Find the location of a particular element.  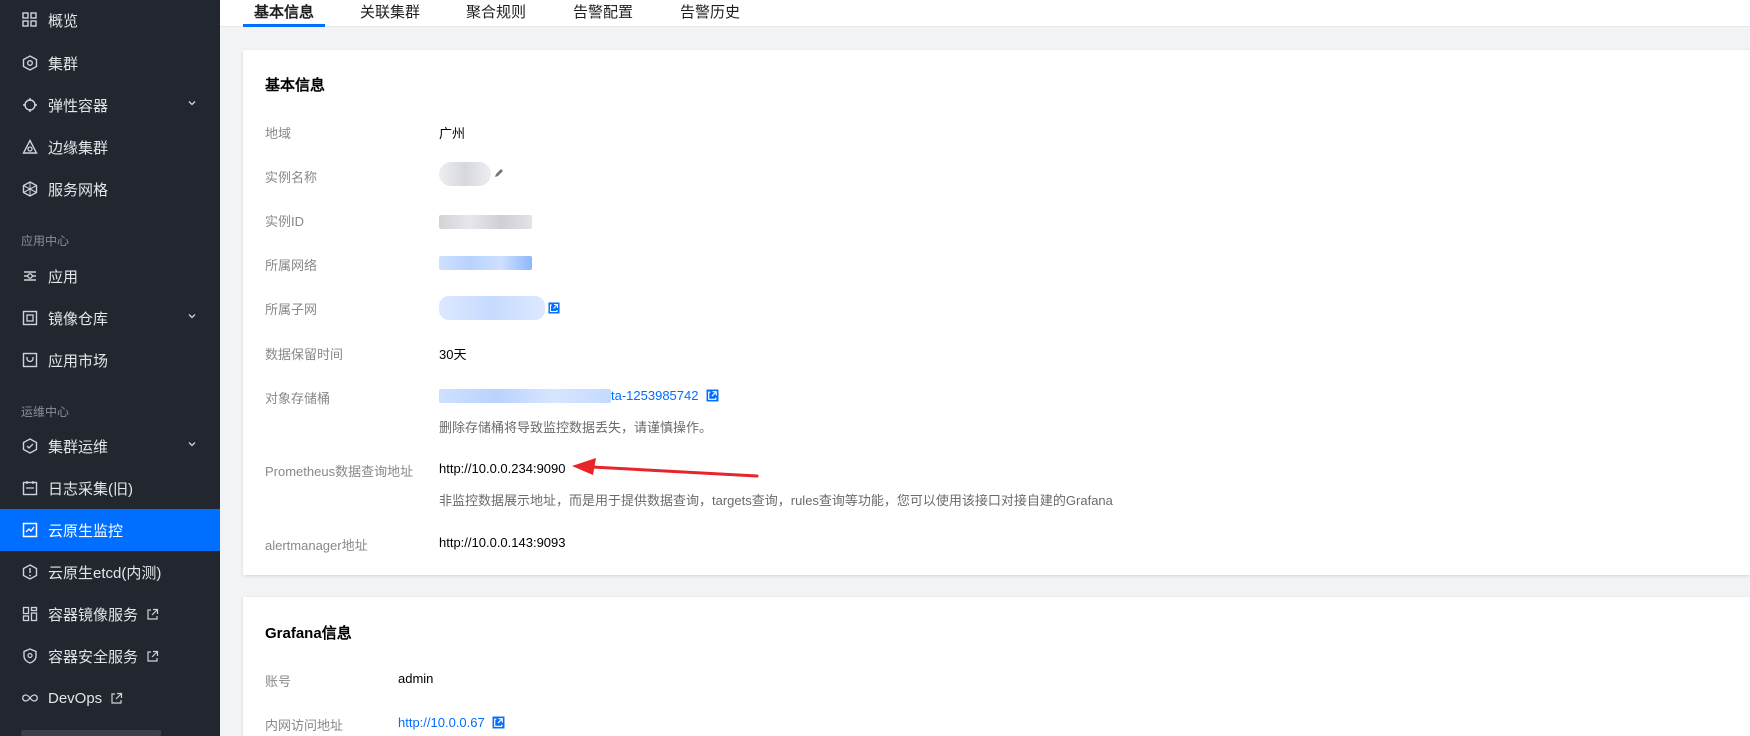

sidebar-item-elastic-container: 弹性容器 is located at coordinates (110, 105).